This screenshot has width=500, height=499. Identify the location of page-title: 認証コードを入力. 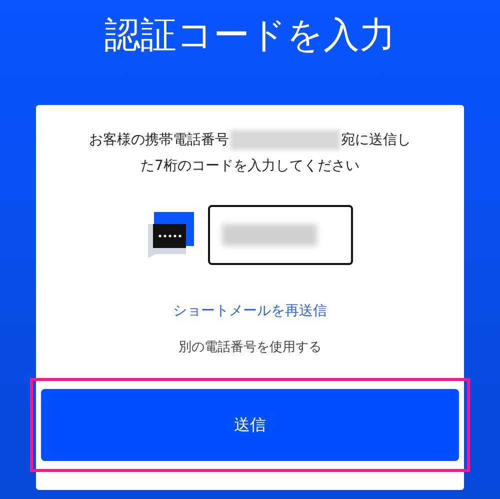
(250, 36).